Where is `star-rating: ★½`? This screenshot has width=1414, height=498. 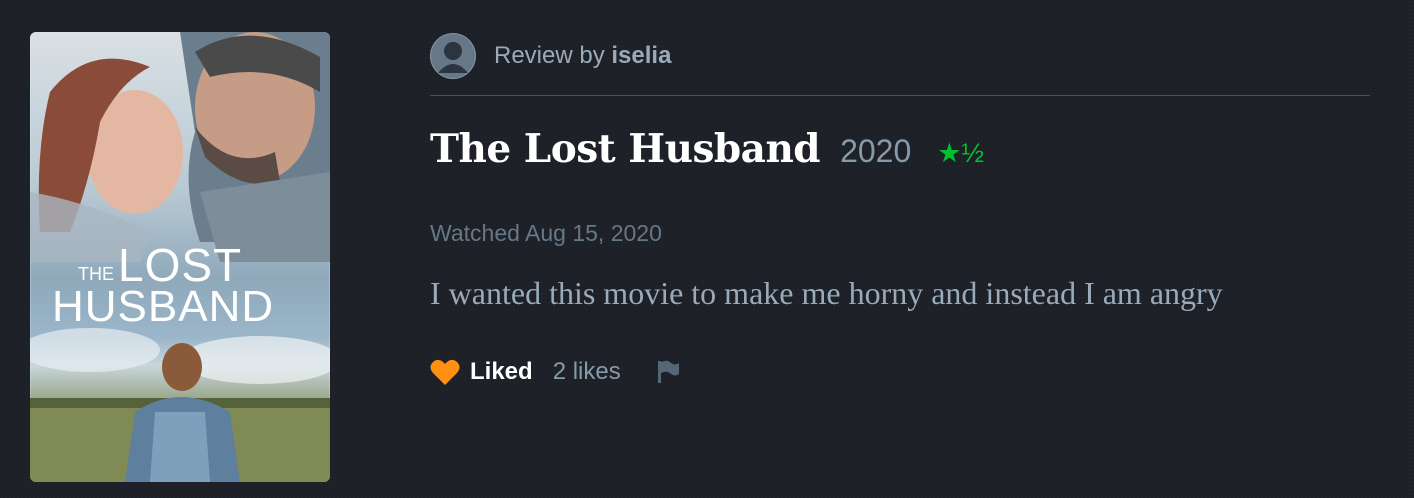 star-rating: ★½ is located at coordinates (960, 153).